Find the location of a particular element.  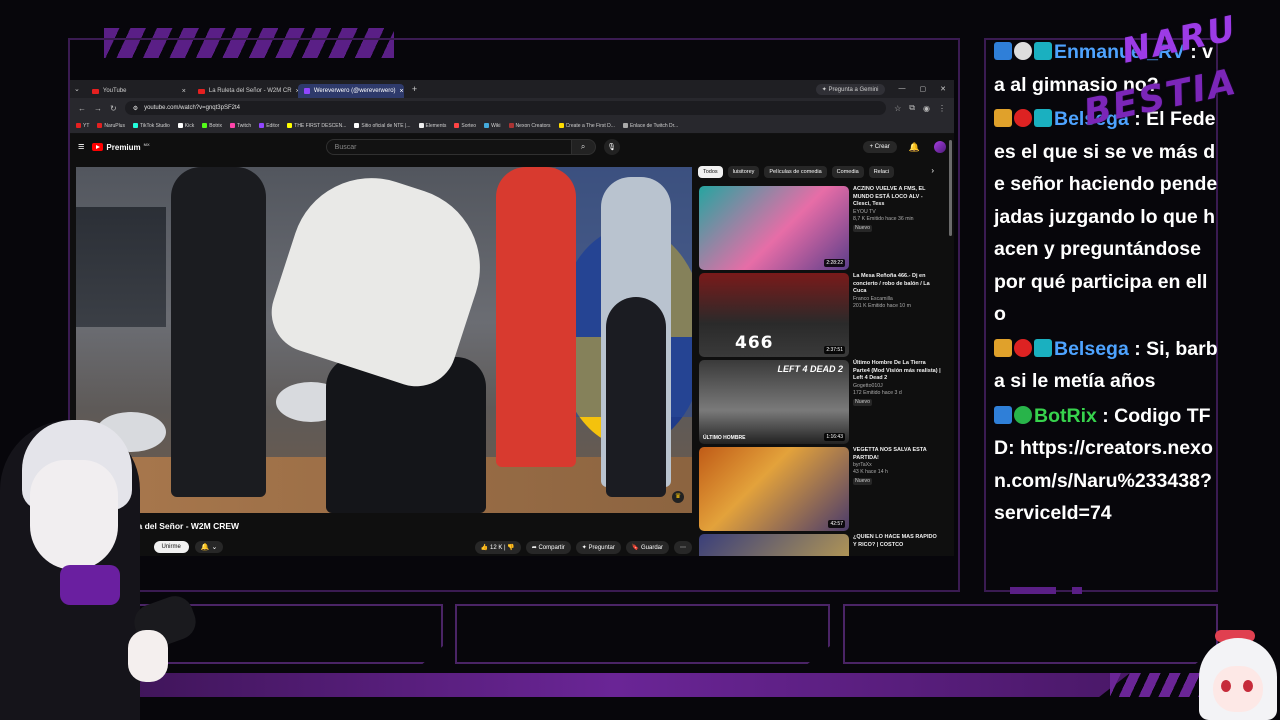

new-badge: Nuevo is located at coordinates (862, 481).